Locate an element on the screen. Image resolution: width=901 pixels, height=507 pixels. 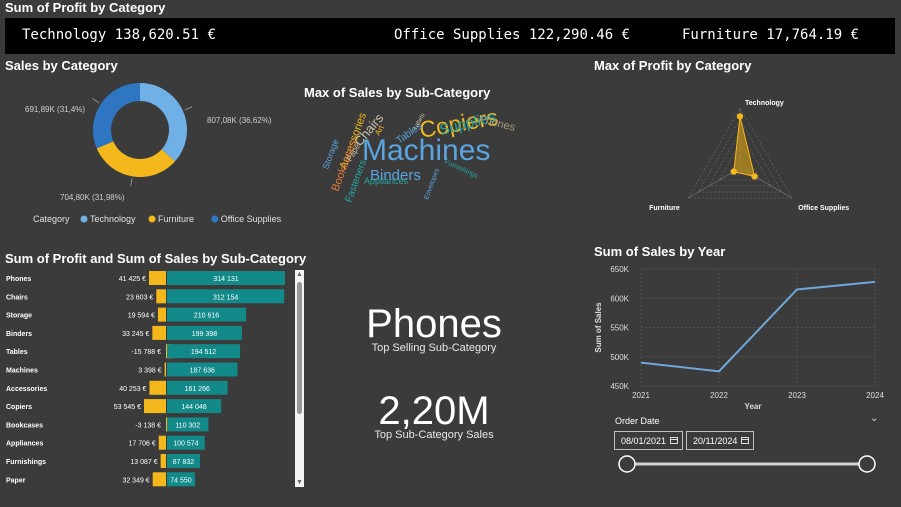
start-date-input: 08/01/2021 is located at coordinates (648, 440).